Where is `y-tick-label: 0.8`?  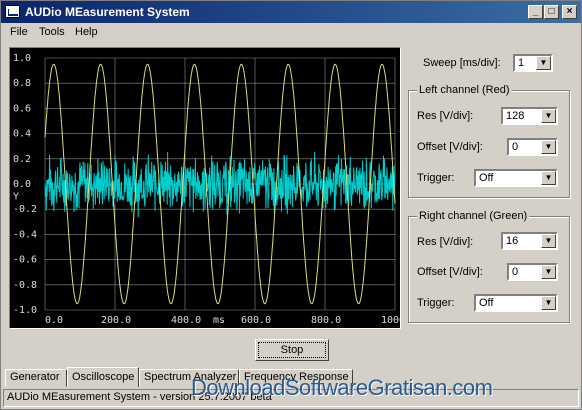
y-tick-label: 0.8 is located at coordinates (22, 83).